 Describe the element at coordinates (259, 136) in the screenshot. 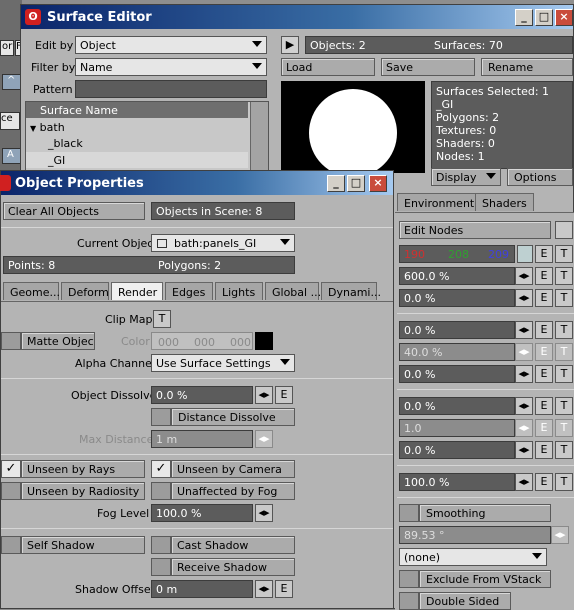

I see `list-scrollbar` at that location.